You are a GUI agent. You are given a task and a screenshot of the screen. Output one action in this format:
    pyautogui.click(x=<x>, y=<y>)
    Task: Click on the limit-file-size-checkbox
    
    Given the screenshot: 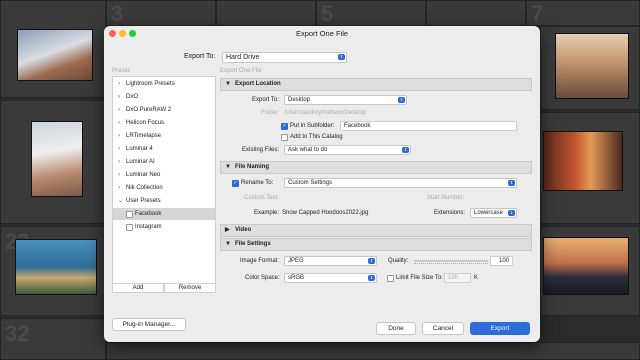 What is the action you would take?
    pyautogui.click(x=390, y=278)
    